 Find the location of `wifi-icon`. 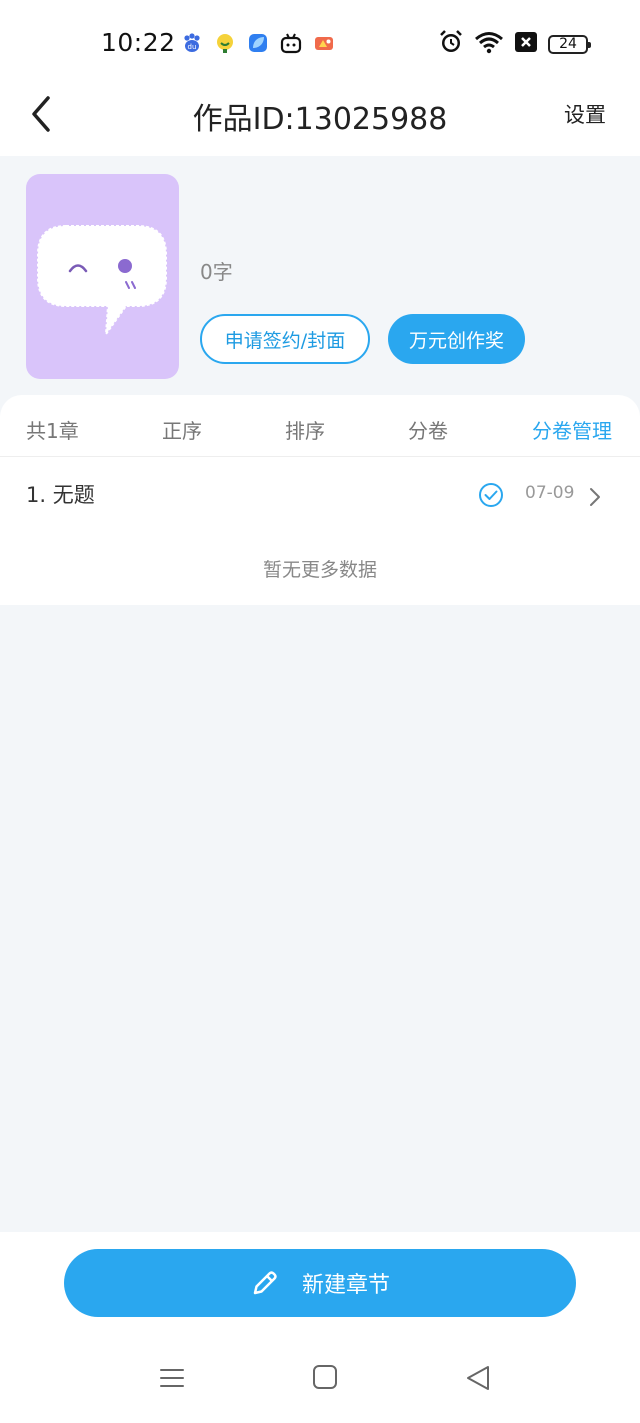

wifi-icon is located at coordinates (489, 44).